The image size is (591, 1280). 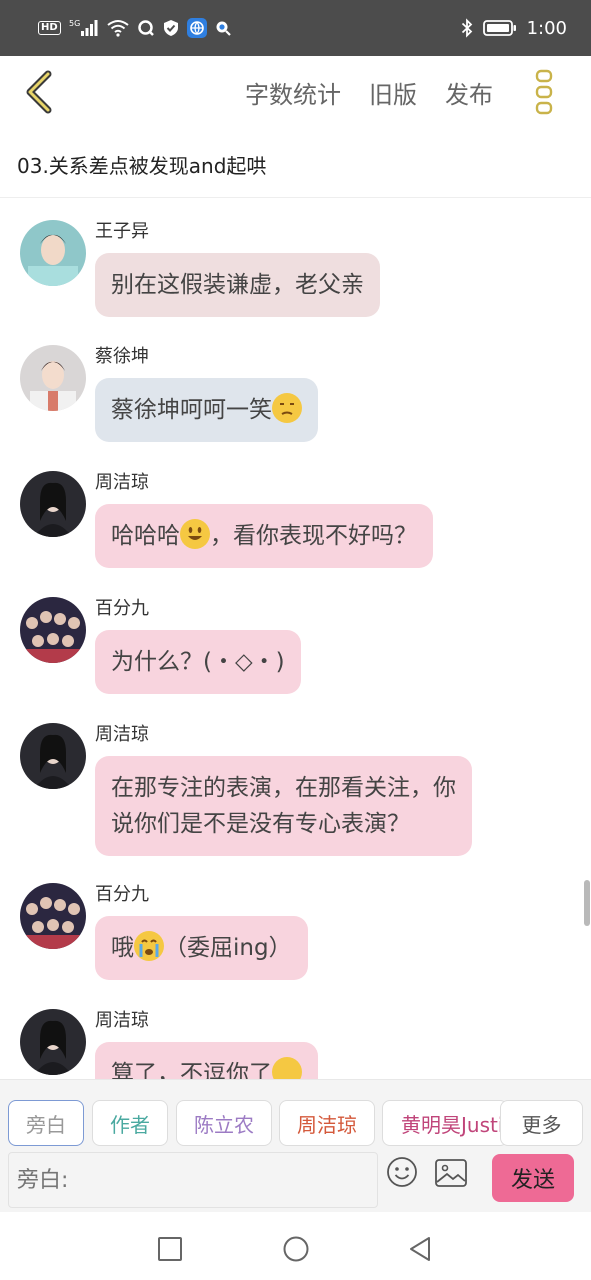 I want to click on role-label: 周洁琼, so click(x=327, y=1124).